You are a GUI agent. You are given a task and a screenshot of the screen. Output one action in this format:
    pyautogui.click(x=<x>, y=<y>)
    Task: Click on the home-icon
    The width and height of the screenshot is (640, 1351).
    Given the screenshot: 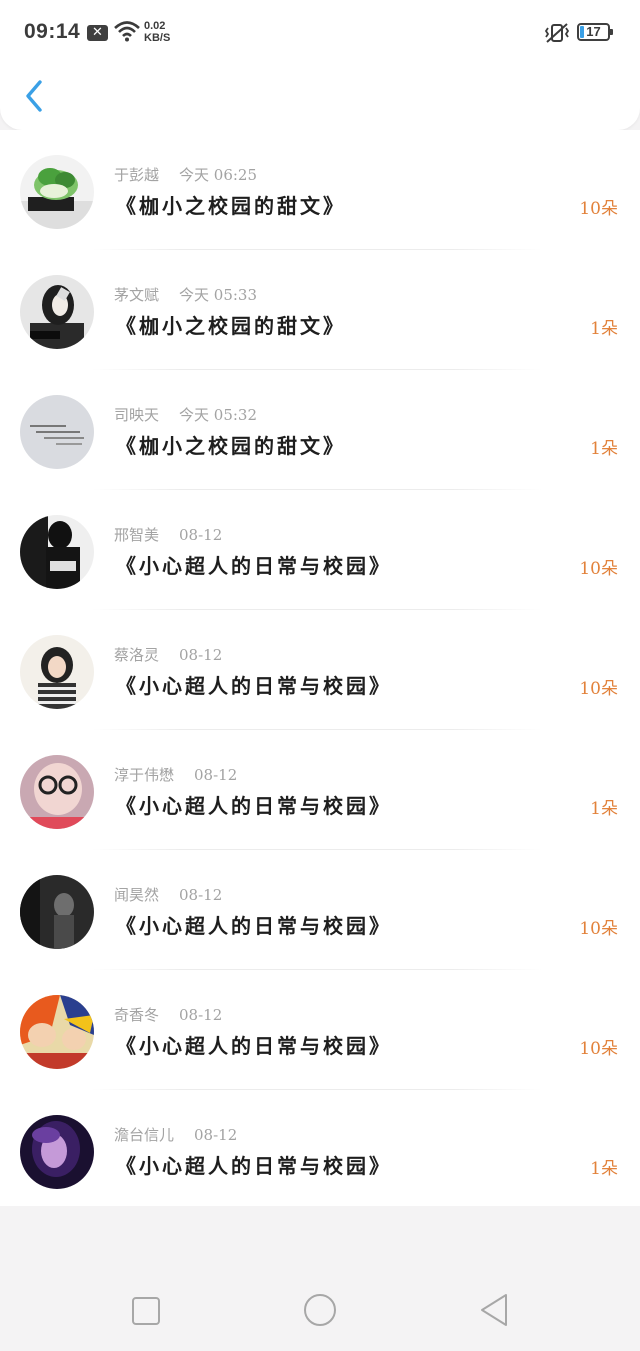 What is the action you would take?
    pyautogui.click(x=320, y=1310)
    